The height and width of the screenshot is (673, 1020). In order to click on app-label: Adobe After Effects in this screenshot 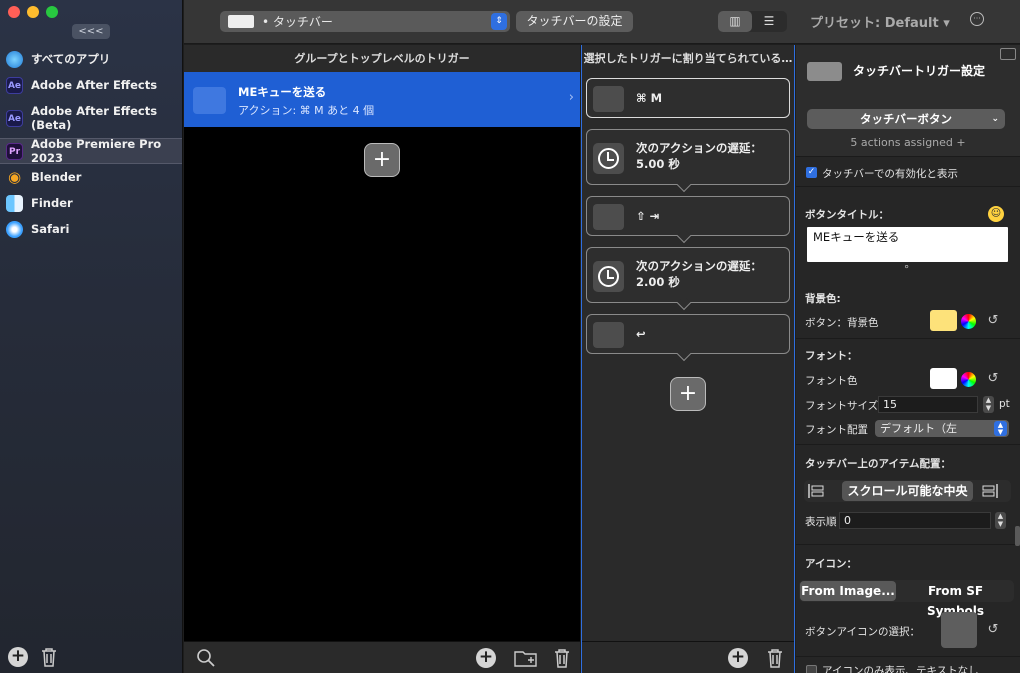, I will do `click(94, 85)`.